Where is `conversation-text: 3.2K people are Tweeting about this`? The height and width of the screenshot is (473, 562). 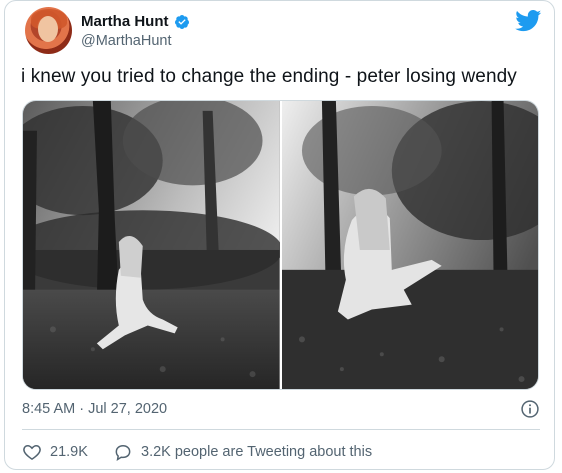
conversation-text: 3.2K people are Tweeting about this is located at coordinates (257, 452).